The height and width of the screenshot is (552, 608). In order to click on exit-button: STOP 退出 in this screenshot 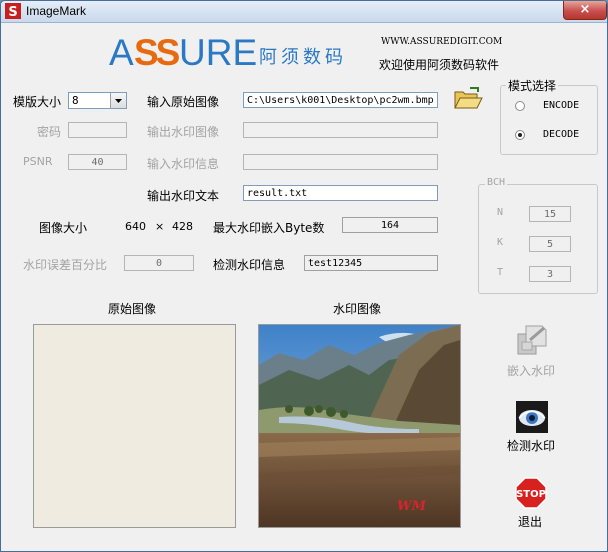, I will do `click(533, 504)`.